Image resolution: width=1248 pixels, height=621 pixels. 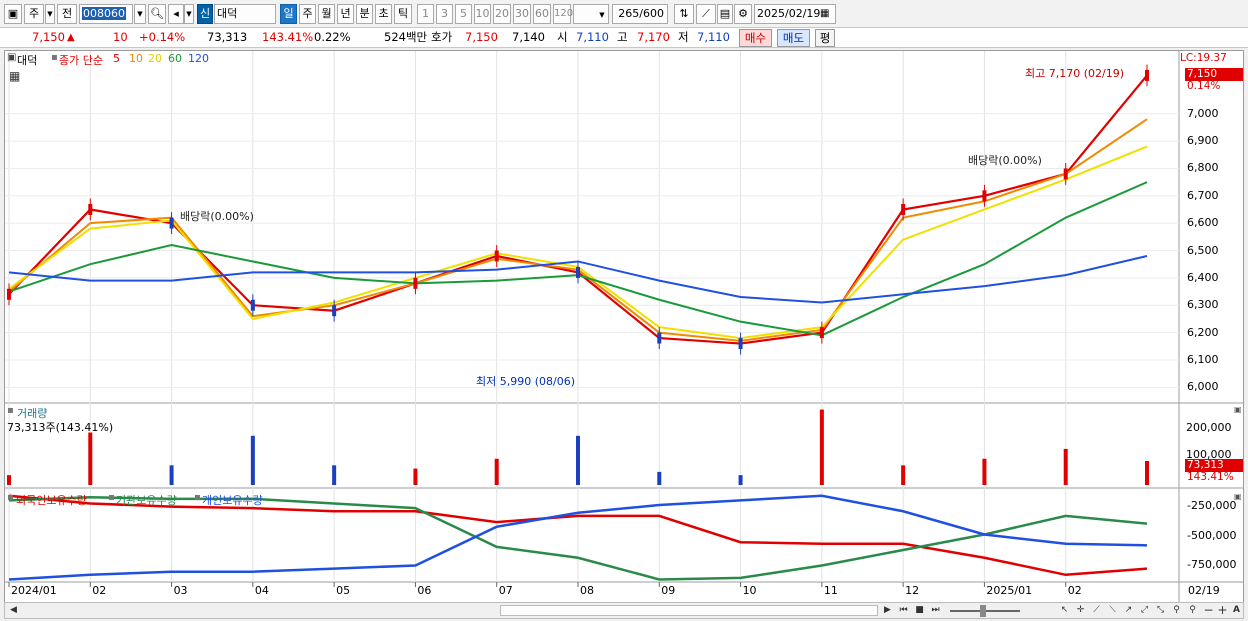 What do you see at coordinates (1080, 610) in the screenshot?
I see `crosshair-tool-icon: ✛` at bounding box center [1080, 610].